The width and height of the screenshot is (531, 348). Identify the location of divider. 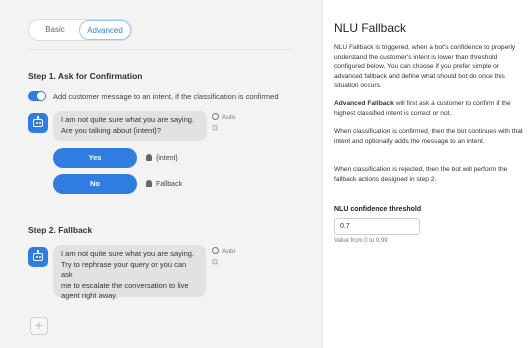
(160, 49).